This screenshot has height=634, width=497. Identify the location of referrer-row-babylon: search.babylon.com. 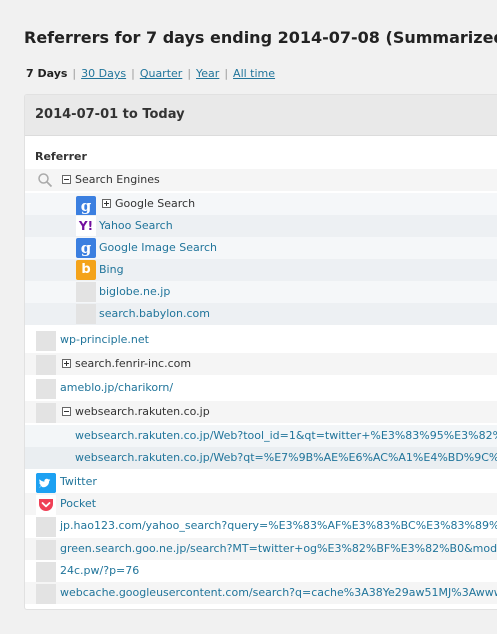
(261, 314).